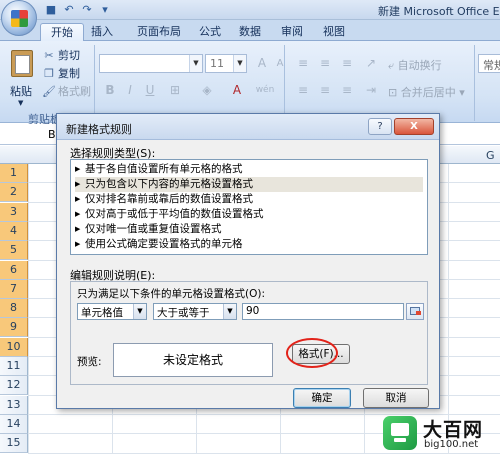 Image resolution: width=500 pixels, height=454 pixels. Describe the element at coordinates (371, 63) in the screenshot. I see `orientation-icon: ↗` at that location.